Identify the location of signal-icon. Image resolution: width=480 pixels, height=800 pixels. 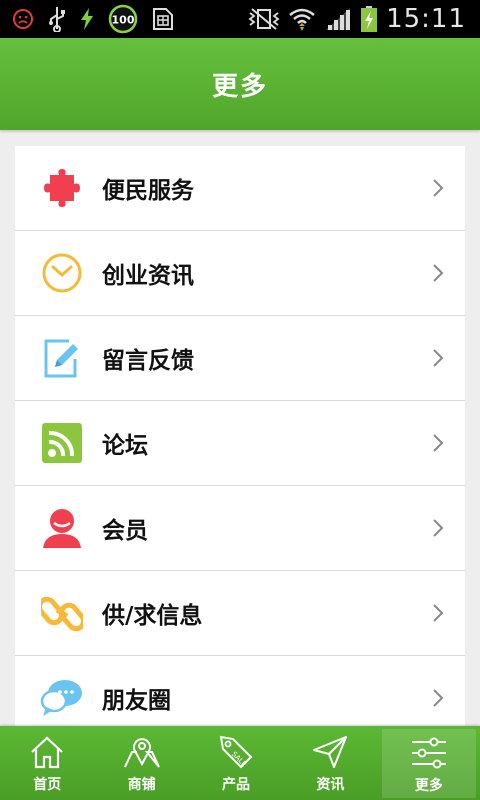
(338, 19).